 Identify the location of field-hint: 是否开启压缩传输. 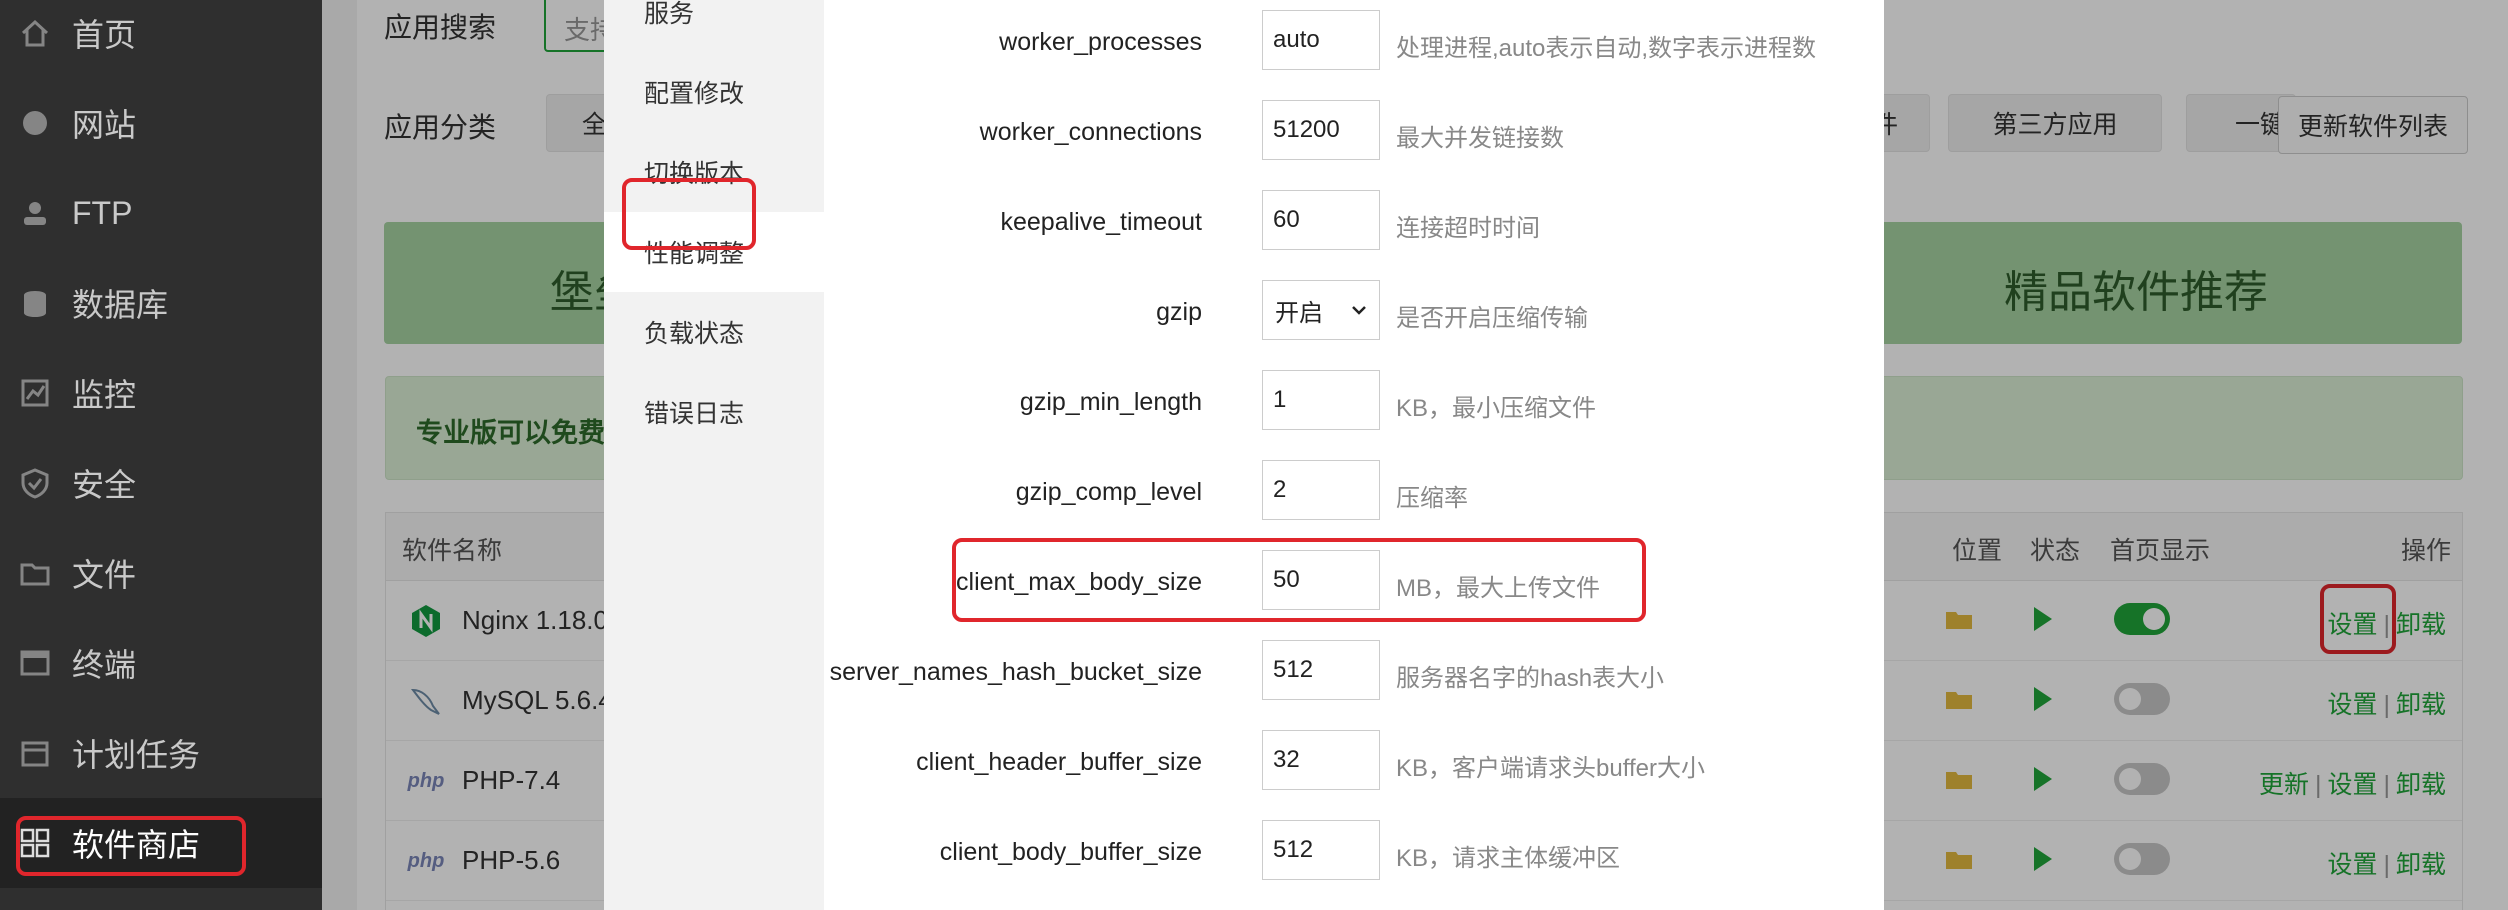
(1492, 318).